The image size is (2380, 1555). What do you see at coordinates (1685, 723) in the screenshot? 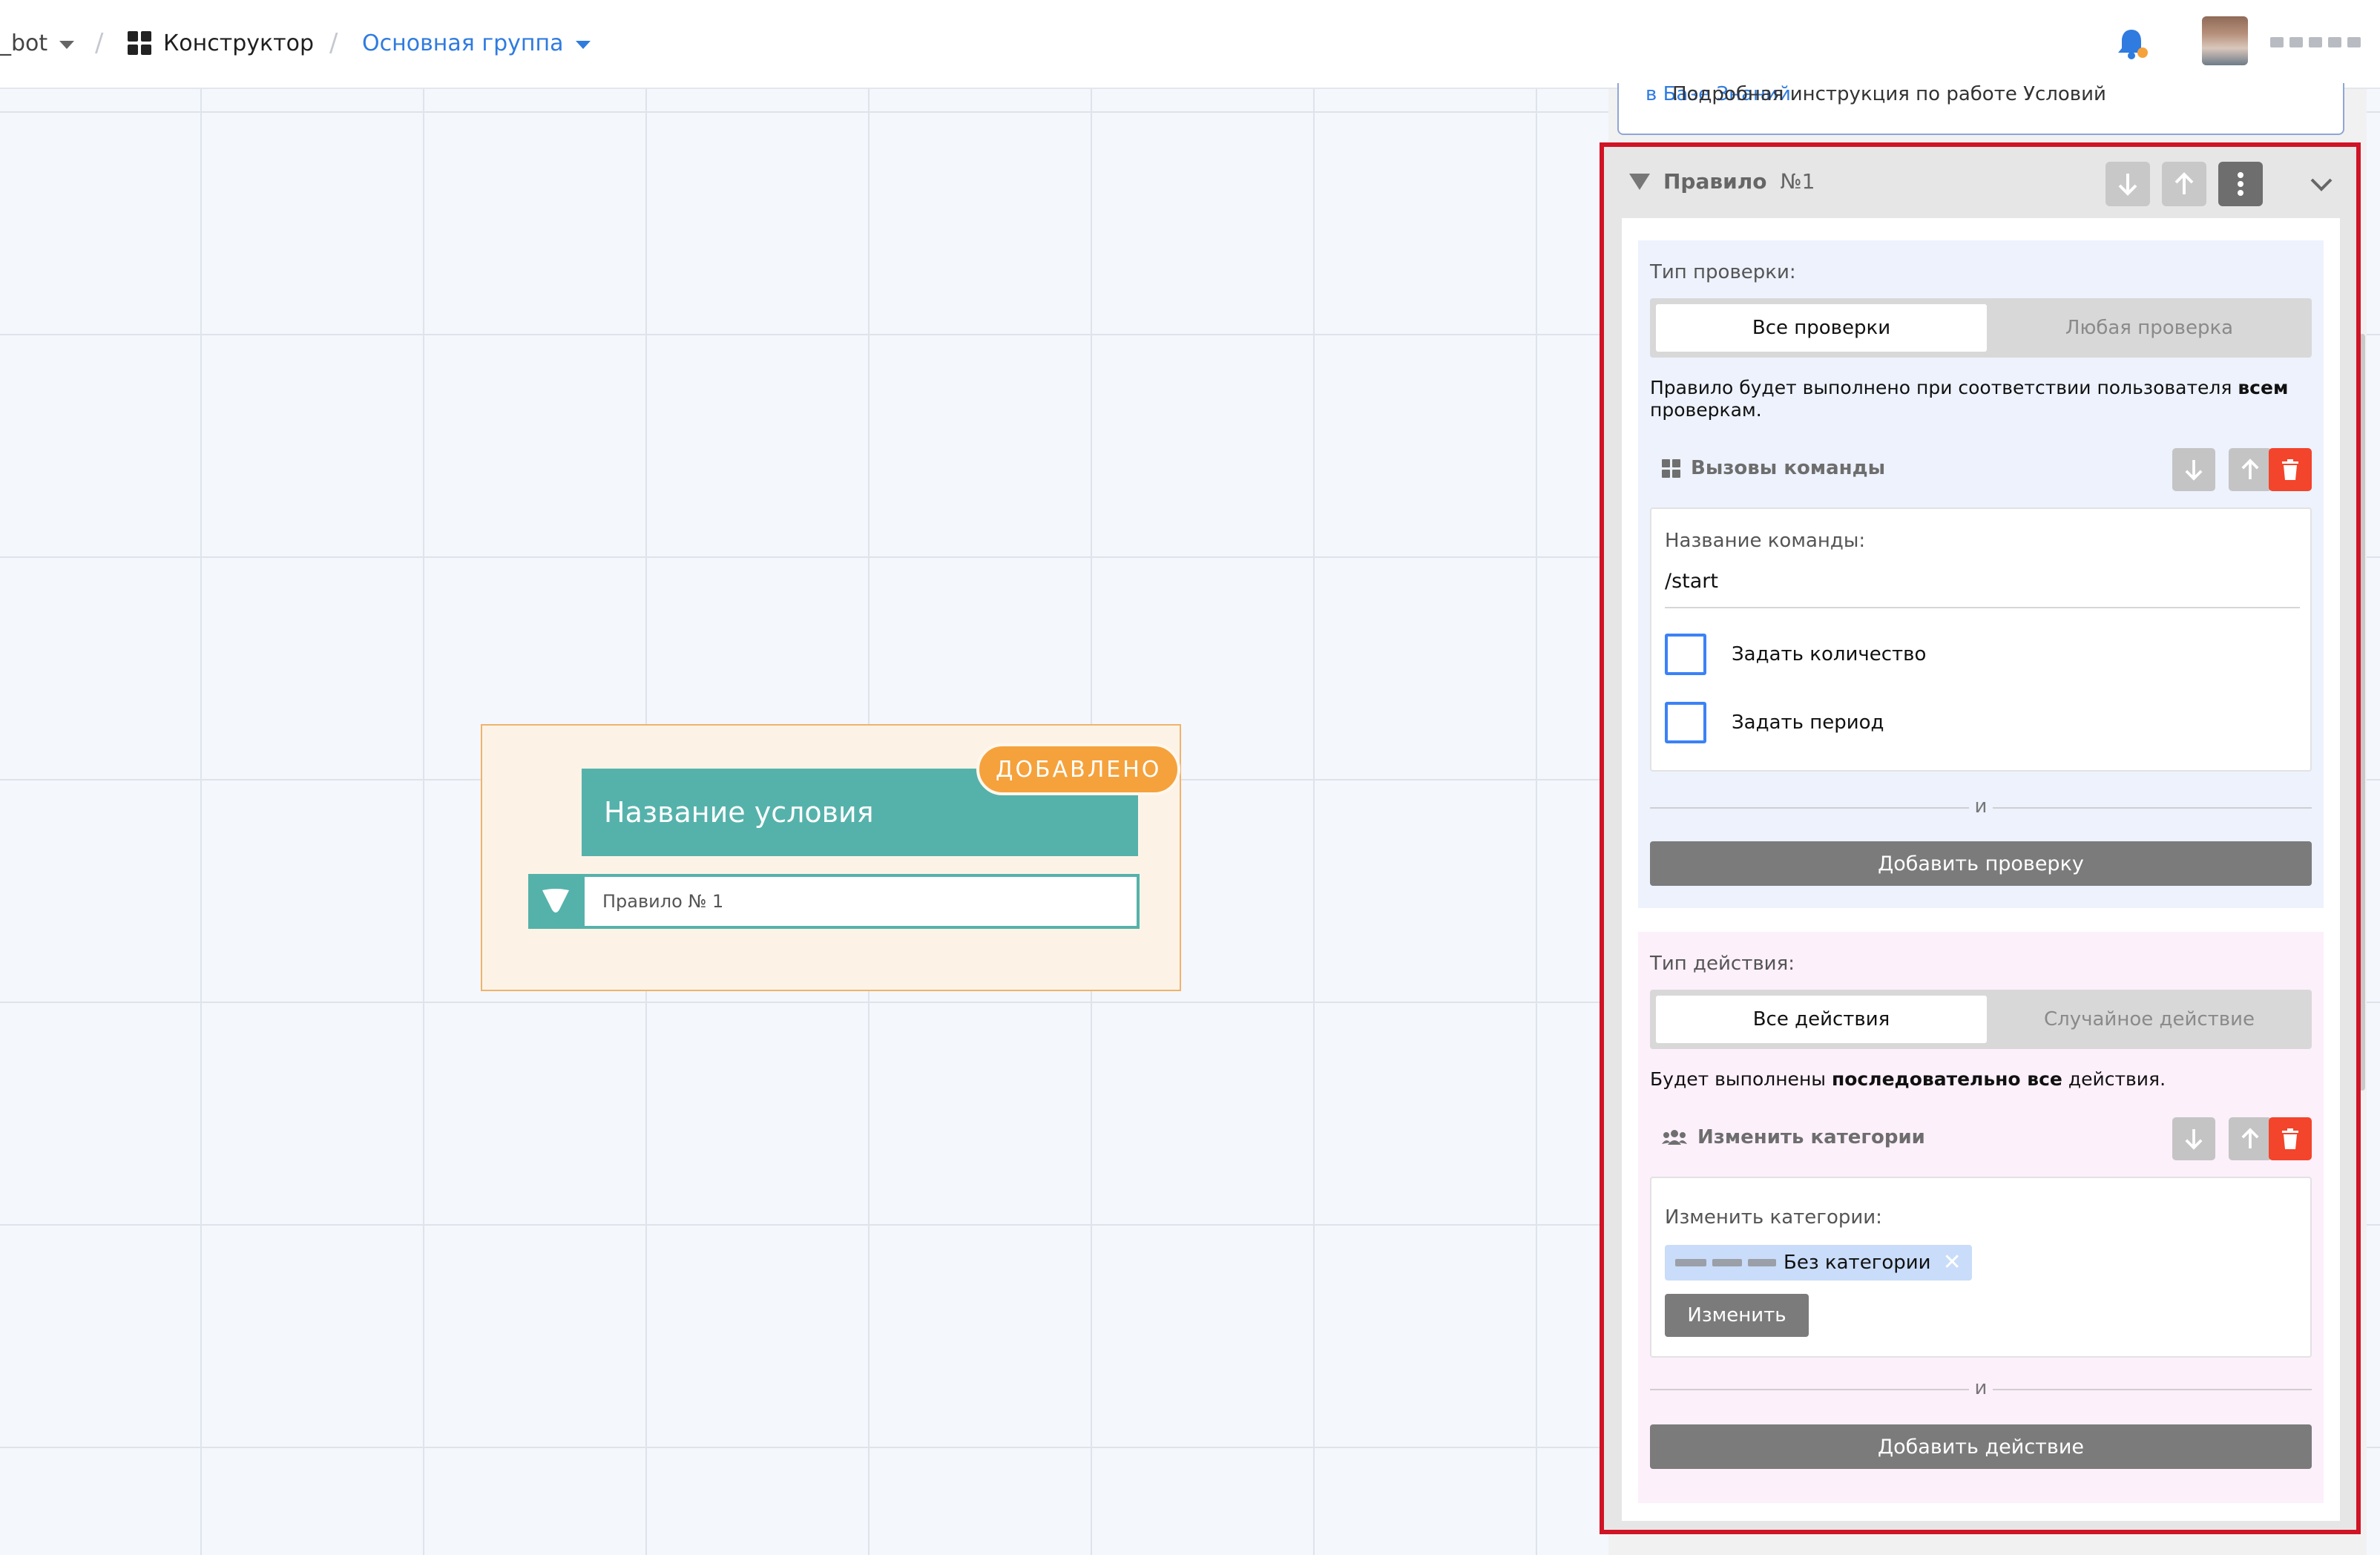
I see `set-period-checkbox` at bounding box center [1685, 723].